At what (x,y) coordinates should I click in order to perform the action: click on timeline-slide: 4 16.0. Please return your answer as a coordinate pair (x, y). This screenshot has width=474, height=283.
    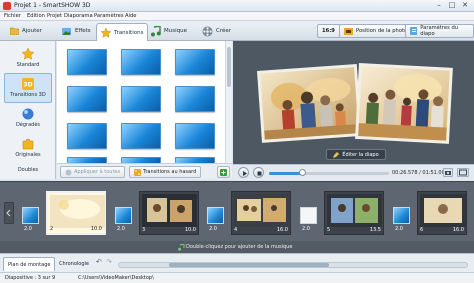
    Looking at the image, I should click on (261, 213).